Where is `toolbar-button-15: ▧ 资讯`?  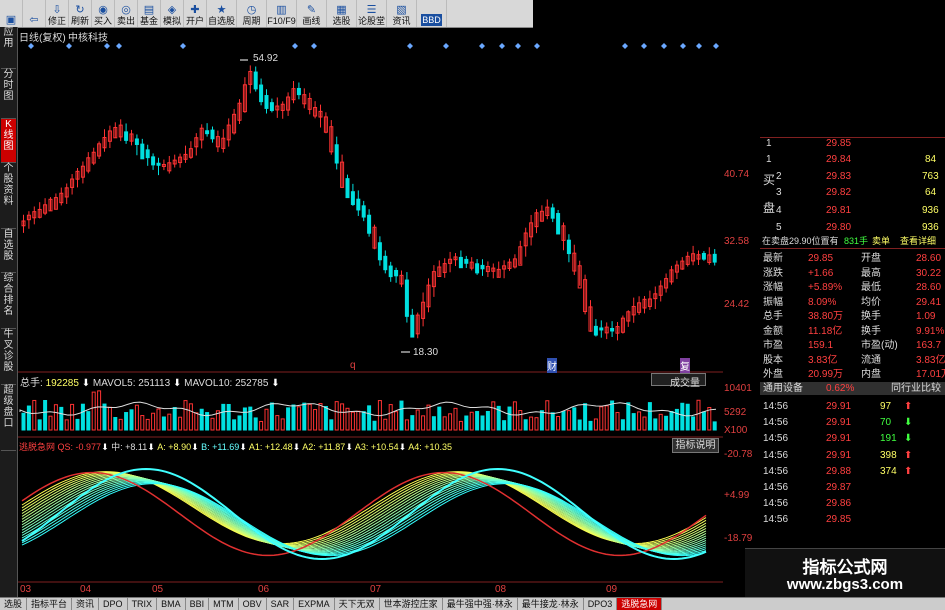 toolbar-button-15: ▧ 资讯 is located at coordinates (402, 13).